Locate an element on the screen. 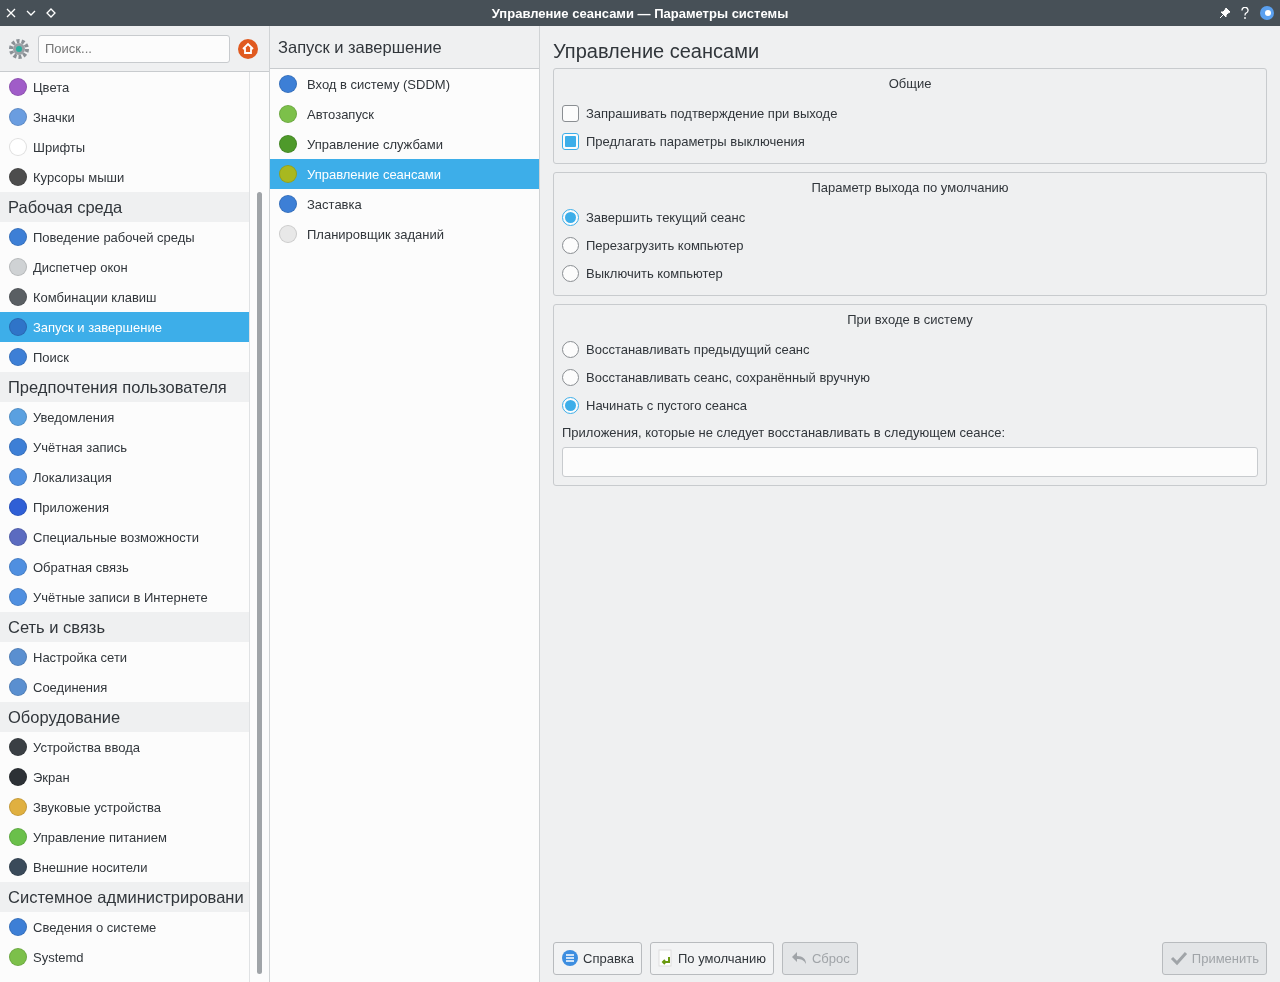  close-icon is located at coordinates (11, 13).